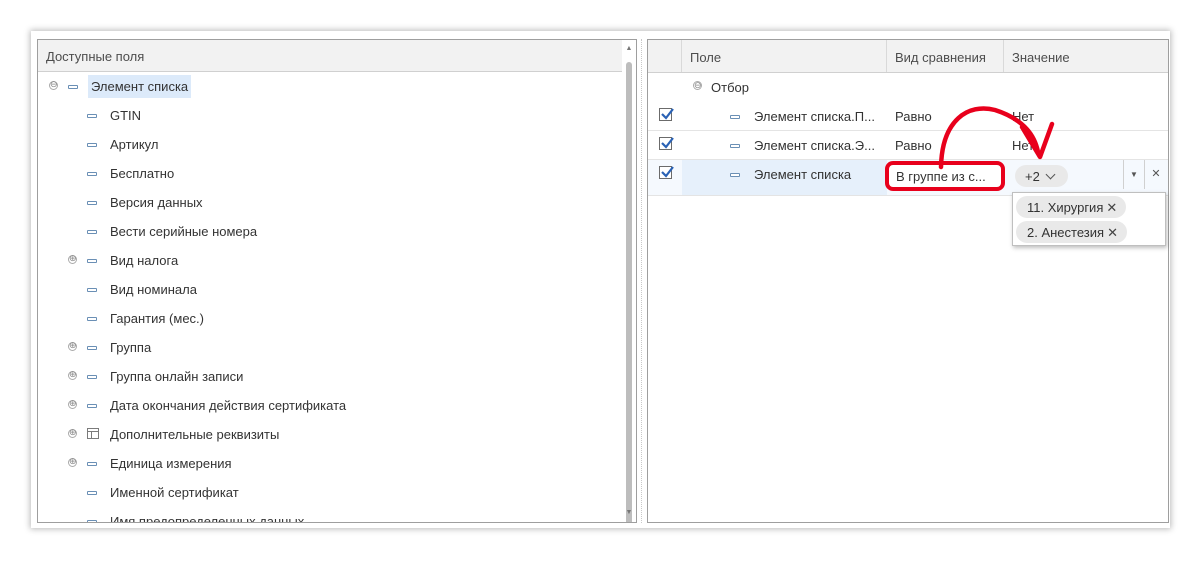 The image size is (1202, 561). I want to click on filter-row: Элемент списка.П... Равно Нет, so click(908, 116).